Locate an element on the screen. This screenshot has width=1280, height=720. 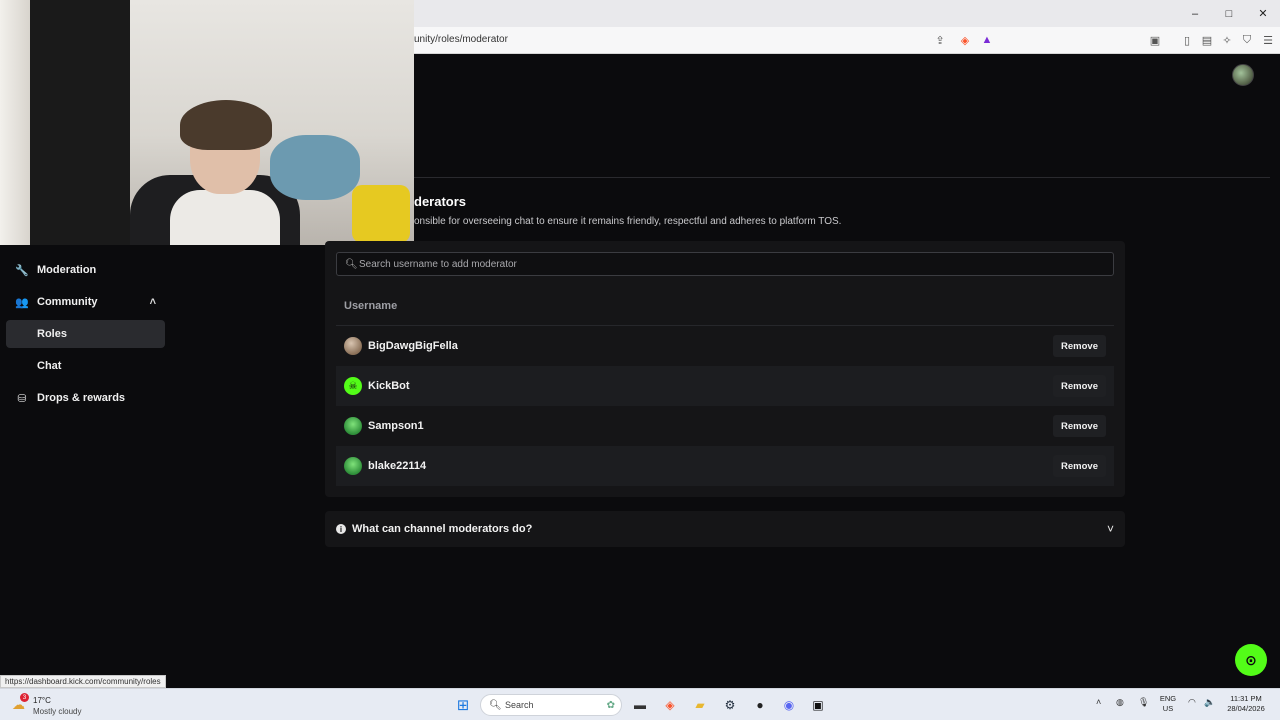
tray-app-icon: ◍ is located at coordinates (1120, 702).